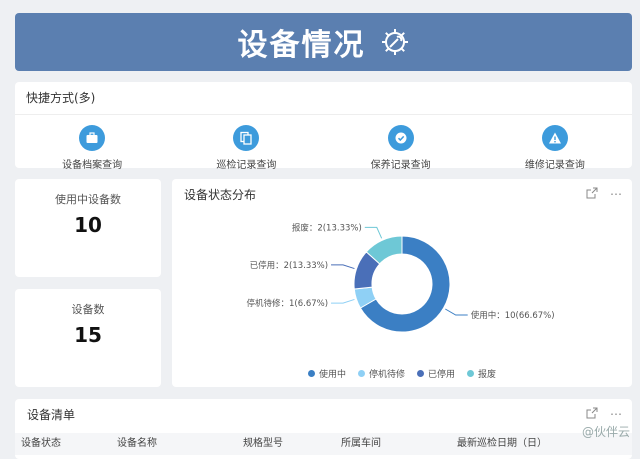 Image resolution: width=640 pixels, height=459 pixels. Describe the element at coordinates (327, 227) in the screenshot. I see `data-label: 报废：2(13.33%)` at that location.